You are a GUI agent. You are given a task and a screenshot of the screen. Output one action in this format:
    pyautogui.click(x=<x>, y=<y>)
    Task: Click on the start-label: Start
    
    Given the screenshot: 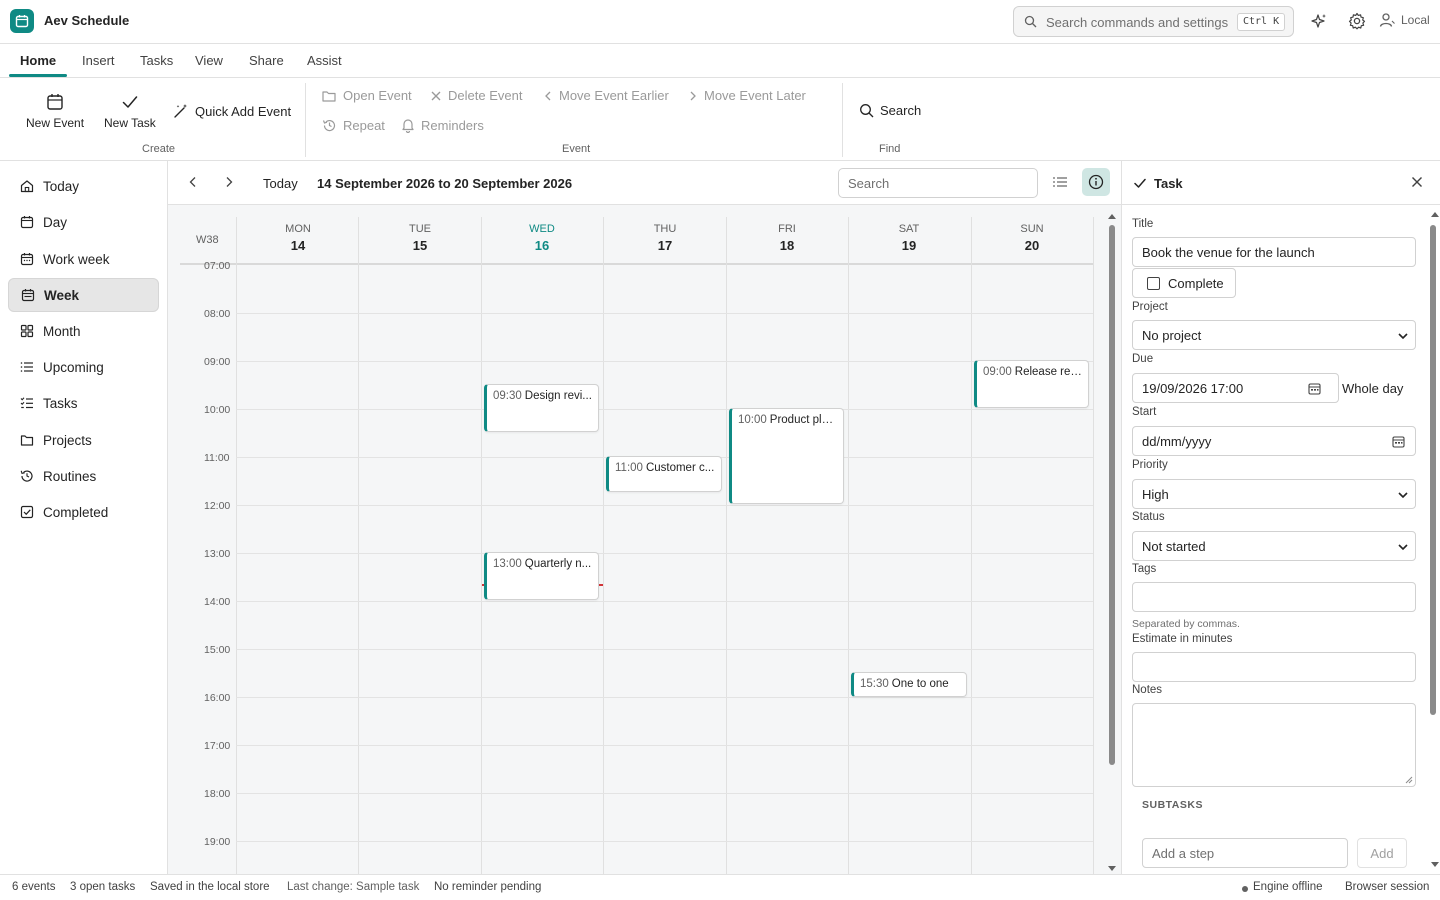 What is the action you would take?
    pyautogui.click(x=1144, y=412)
    